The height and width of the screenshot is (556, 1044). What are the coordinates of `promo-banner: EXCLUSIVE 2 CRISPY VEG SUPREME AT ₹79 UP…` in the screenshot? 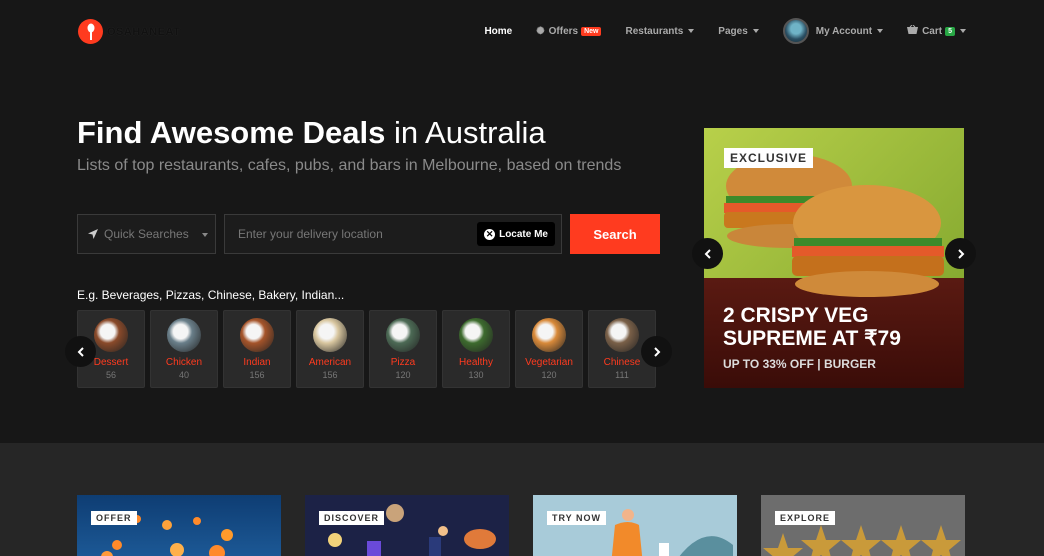 It's located at (834, 258).